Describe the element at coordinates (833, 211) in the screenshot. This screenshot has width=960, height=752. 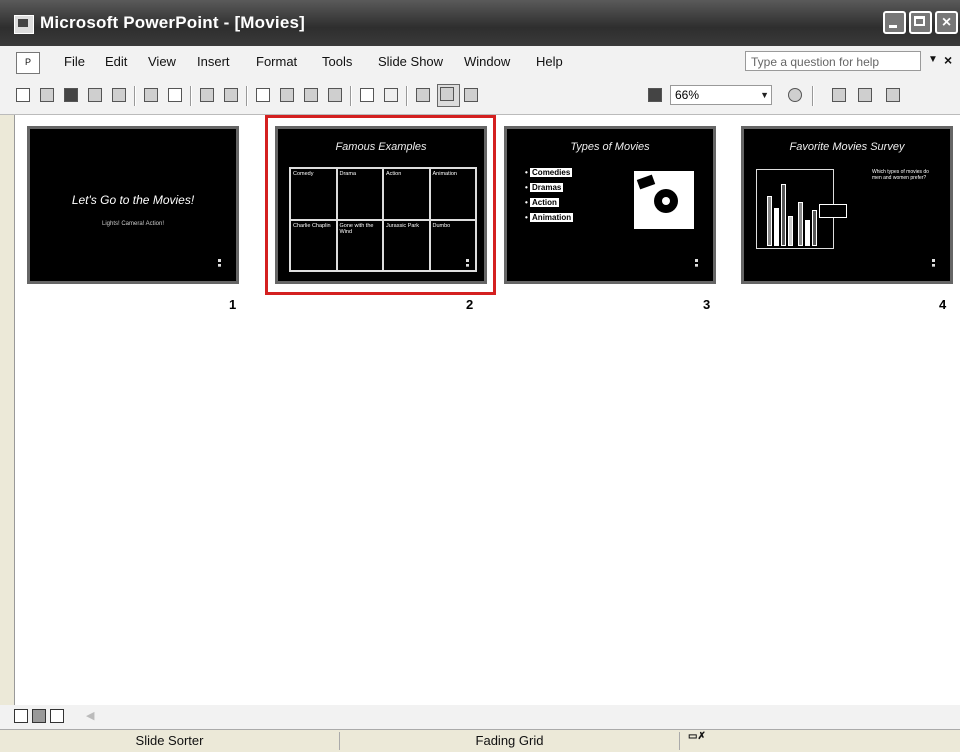
I see `chart-legend` at that location.